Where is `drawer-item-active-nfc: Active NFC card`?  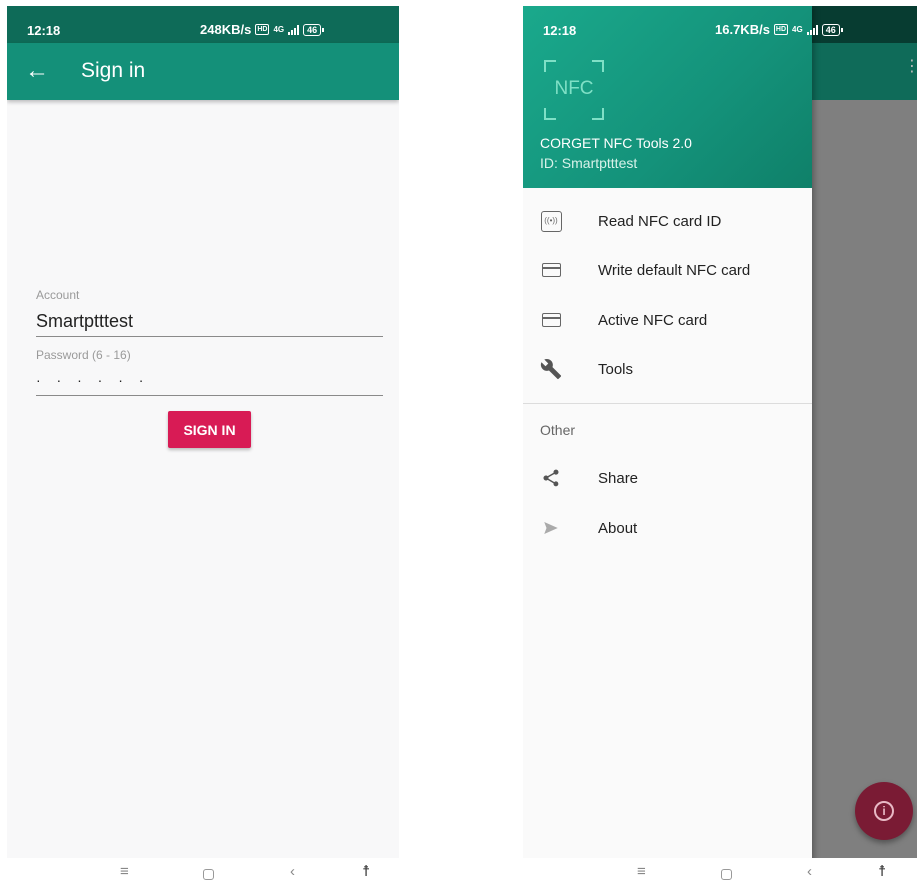
drawer-item-active-nfc: Active NFC card is located at coordinates (667, 320).